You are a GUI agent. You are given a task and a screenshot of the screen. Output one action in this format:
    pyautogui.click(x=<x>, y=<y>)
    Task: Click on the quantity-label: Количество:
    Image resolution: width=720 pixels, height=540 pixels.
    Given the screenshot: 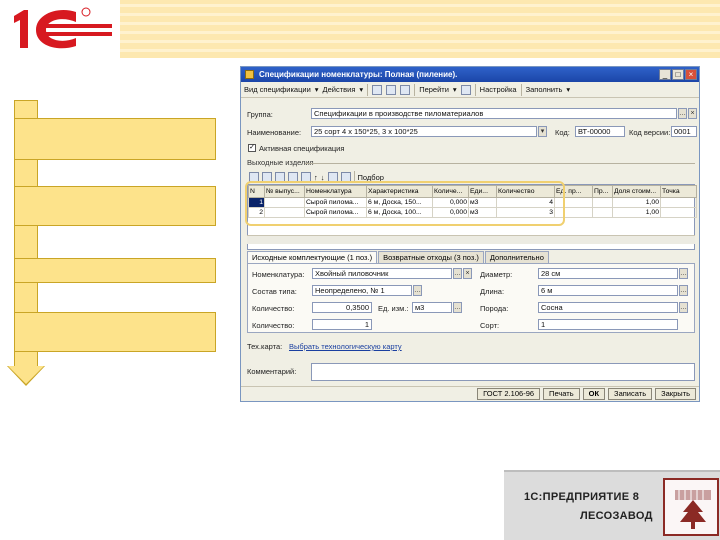 What is the action you would take?
    pyautogui.click(x=273, y=308)
    